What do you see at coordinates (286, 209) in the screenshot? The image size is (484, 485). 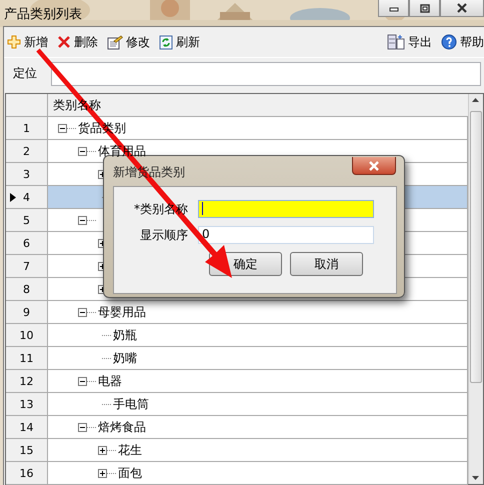 I see `input-field` at bounding box center [286, 209].